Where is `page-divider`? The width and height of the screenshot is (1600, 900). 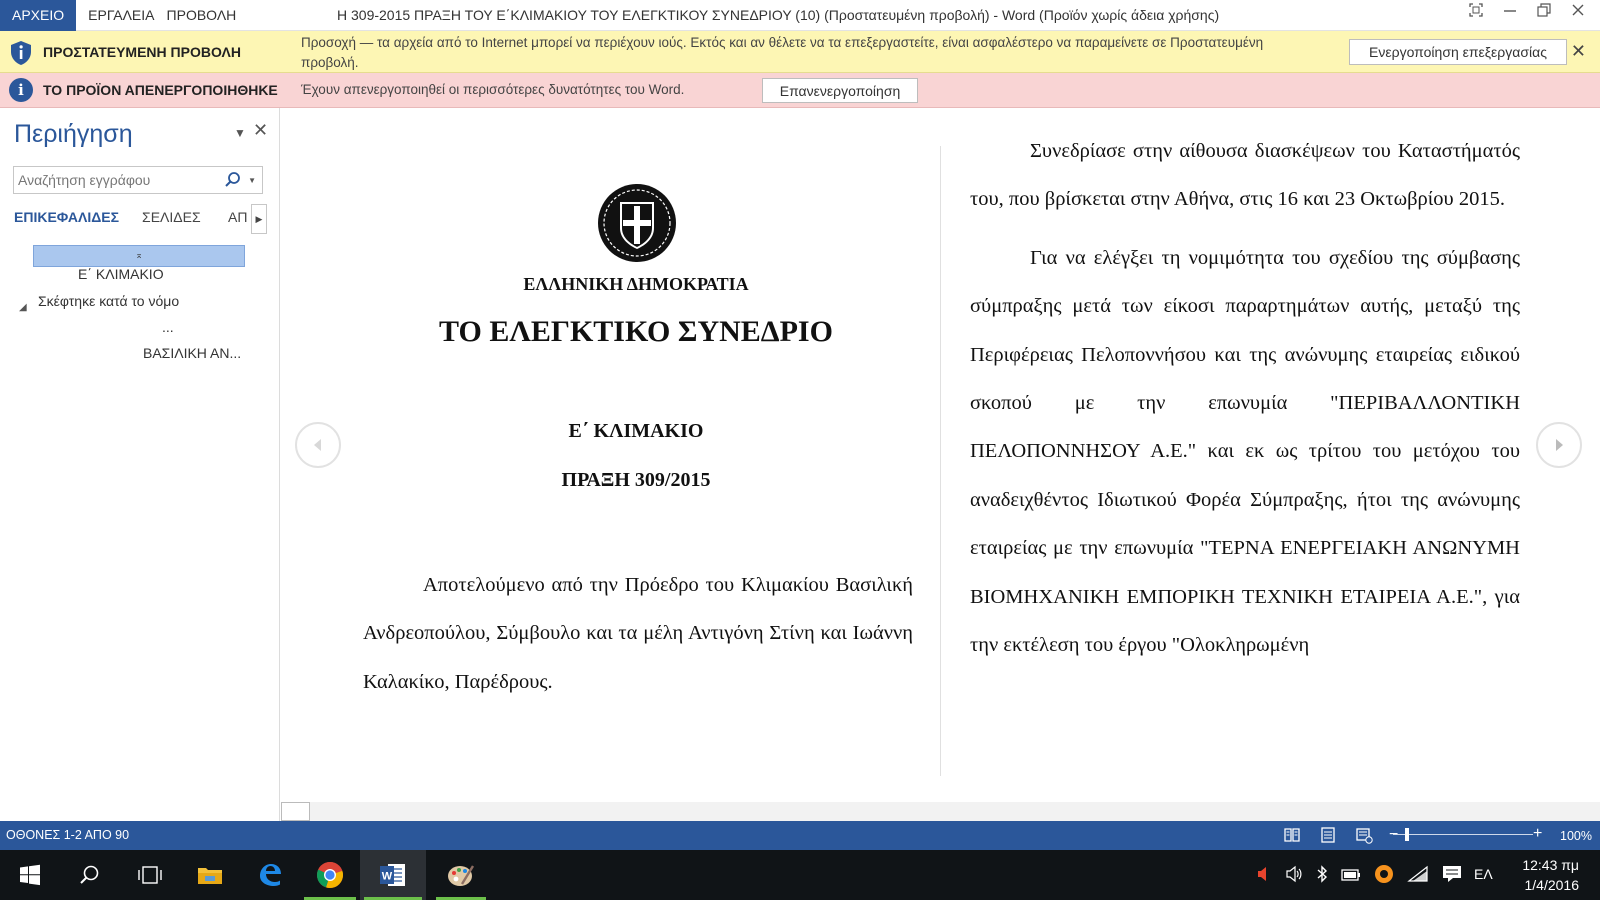 page-divider is located at coordinates (940, 461).